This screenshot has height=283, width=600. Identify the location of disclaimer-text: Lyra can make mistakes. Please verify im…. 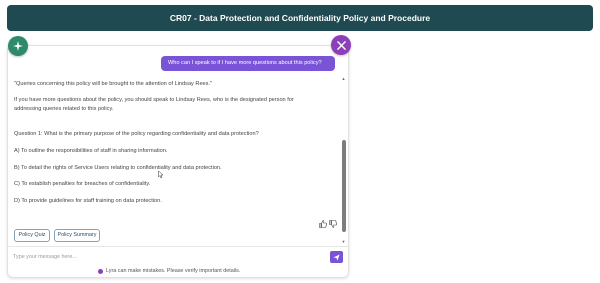
(173, 271).